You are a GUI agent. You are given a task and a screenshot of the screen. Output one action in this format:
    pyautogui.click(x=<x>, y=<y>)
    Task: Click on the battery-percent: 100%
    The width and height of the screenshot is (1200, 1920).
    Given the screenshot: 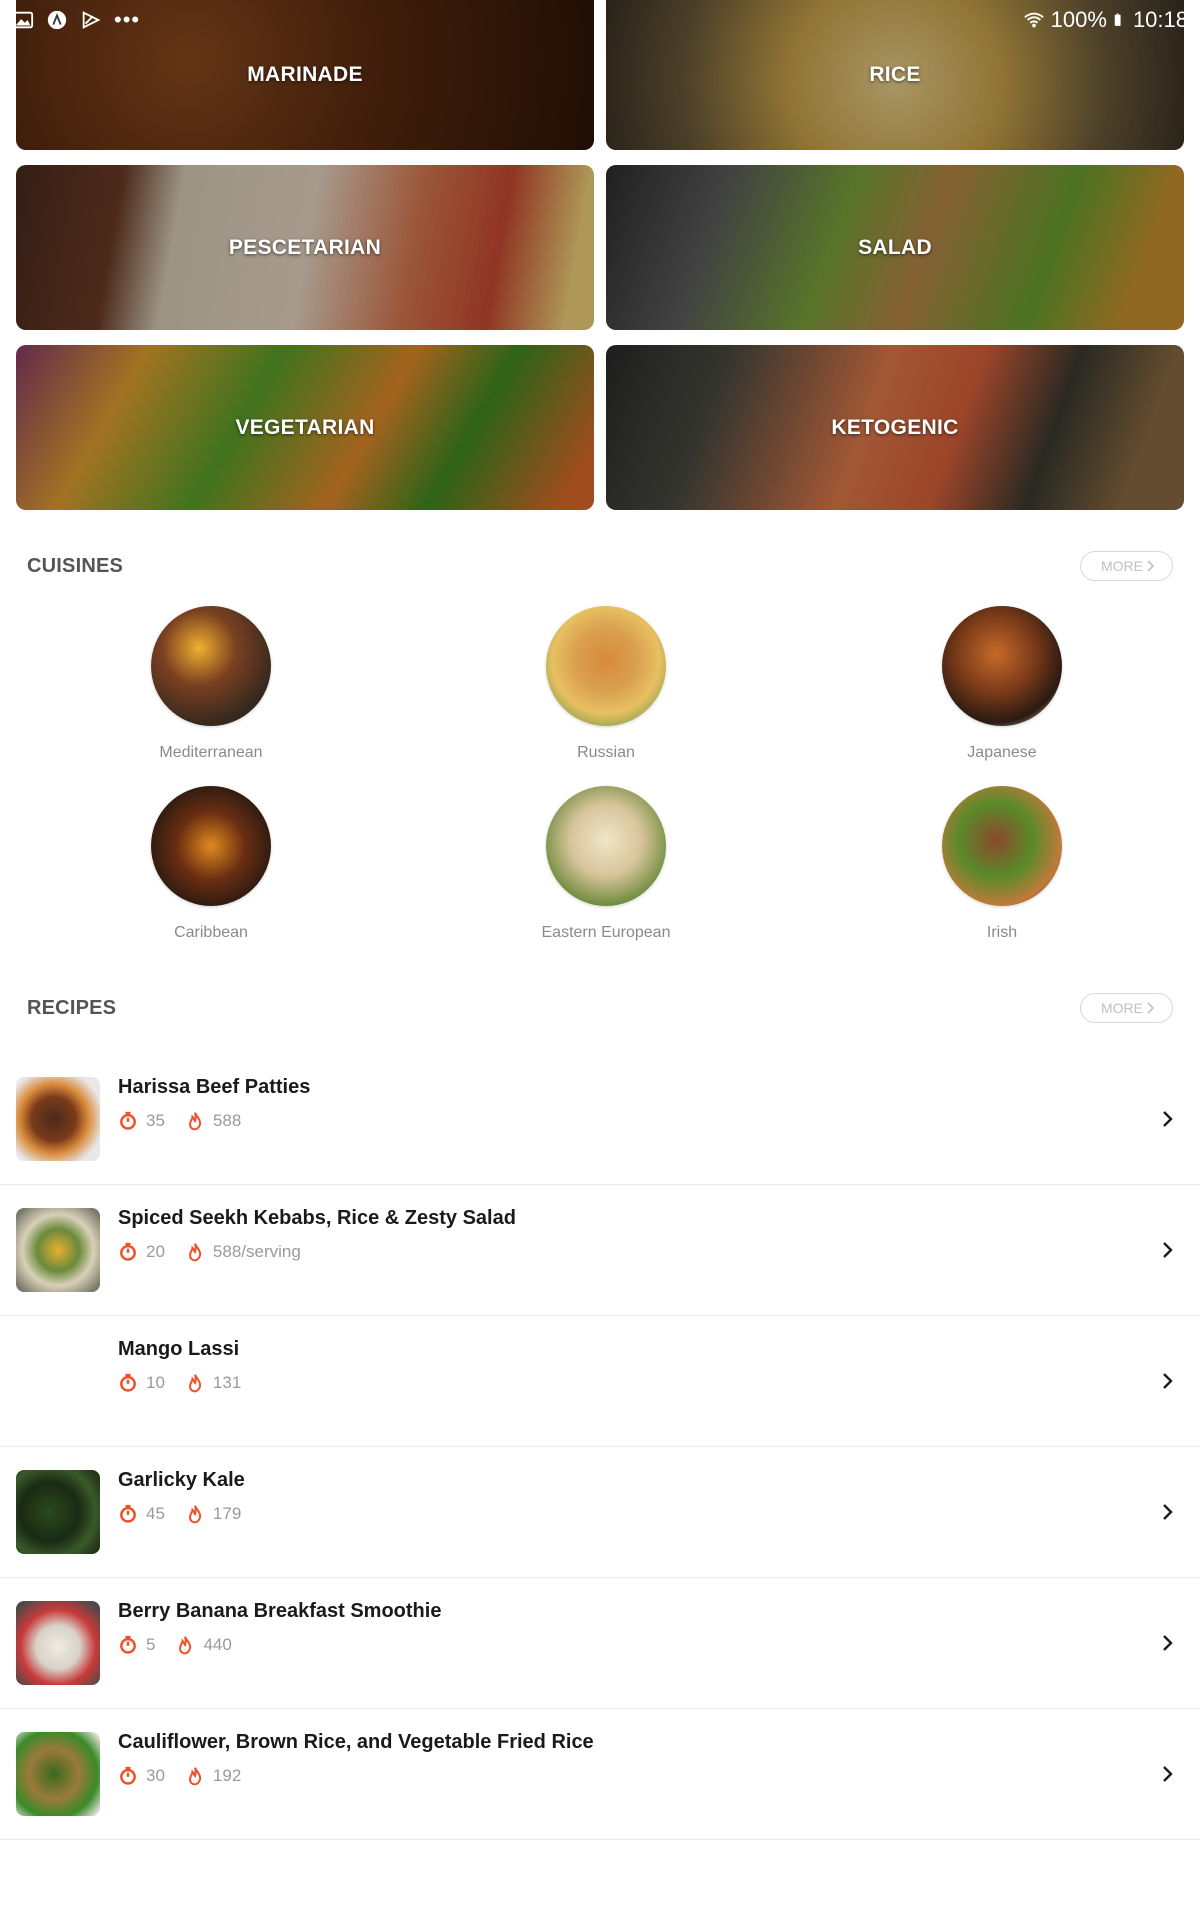 What is the action you would take?
    pyautogui.click(x=1078, y=19)
    